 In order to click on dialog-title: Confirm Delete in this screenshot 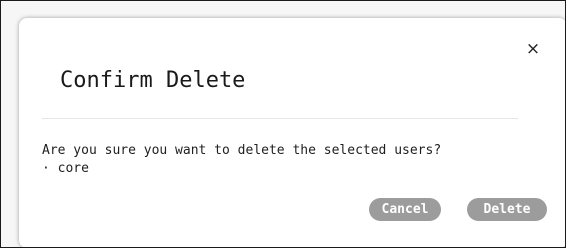, I will do `click(153, 80)`.